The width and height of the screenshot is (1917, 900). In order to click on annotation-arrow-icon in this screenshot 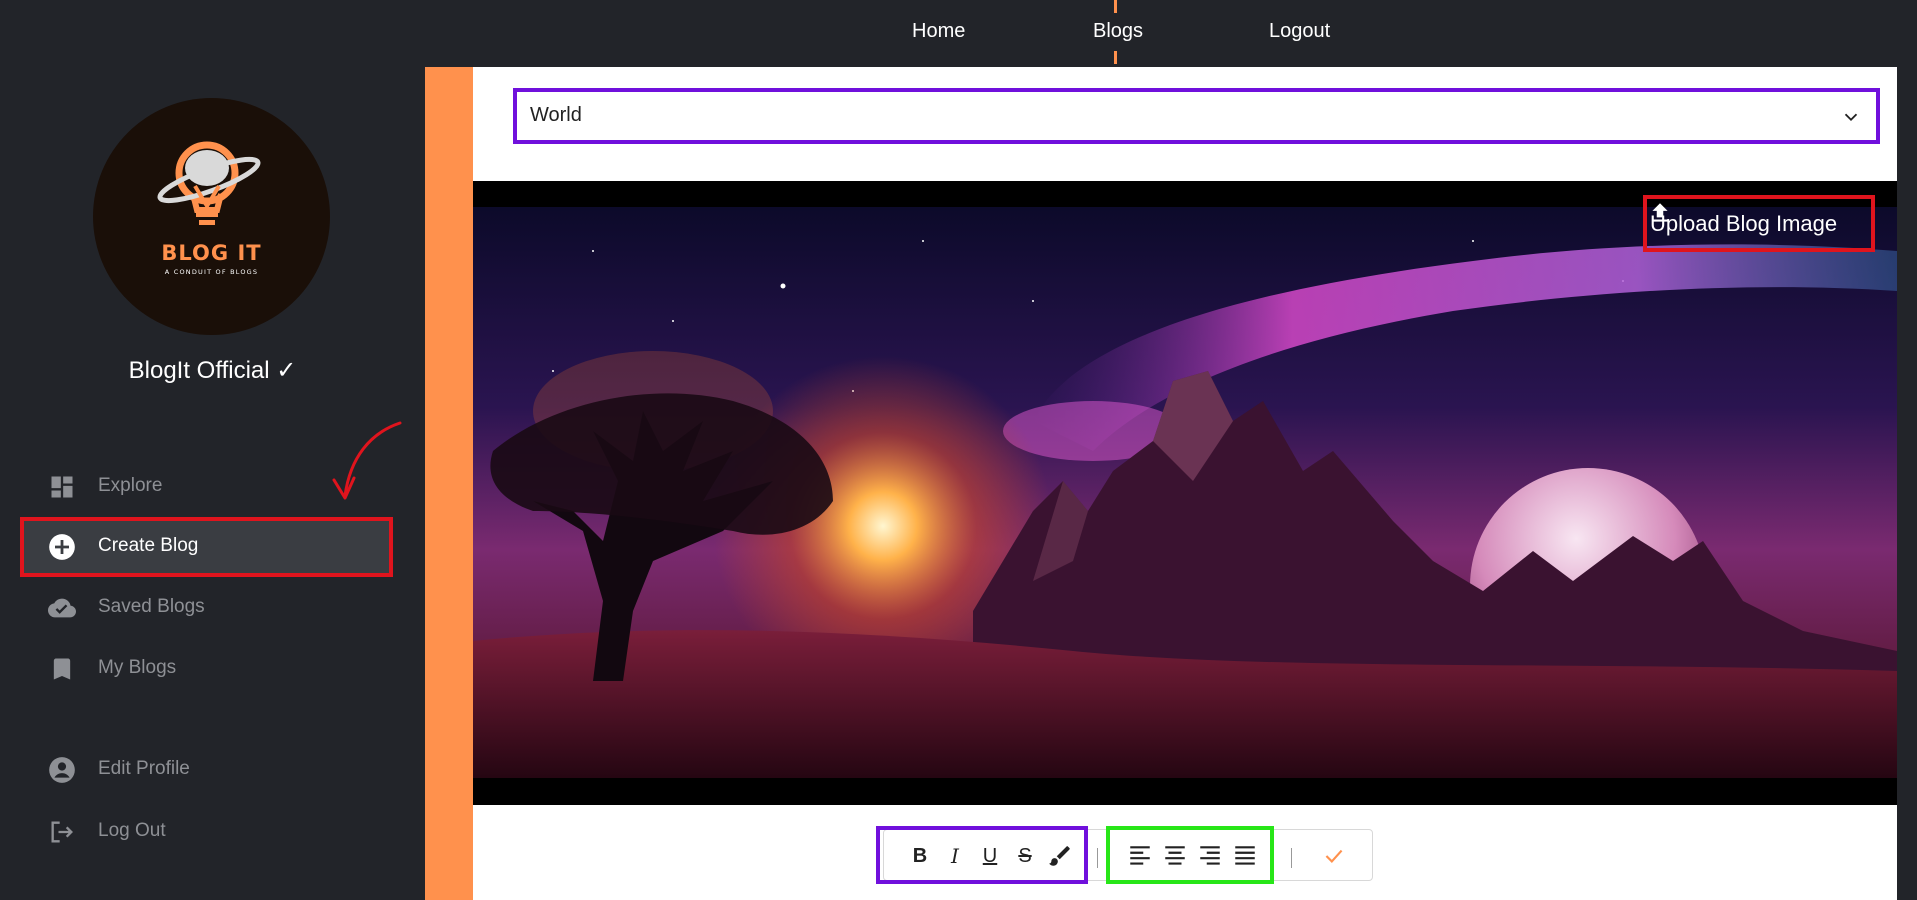, I will do `click(367, 460)`.